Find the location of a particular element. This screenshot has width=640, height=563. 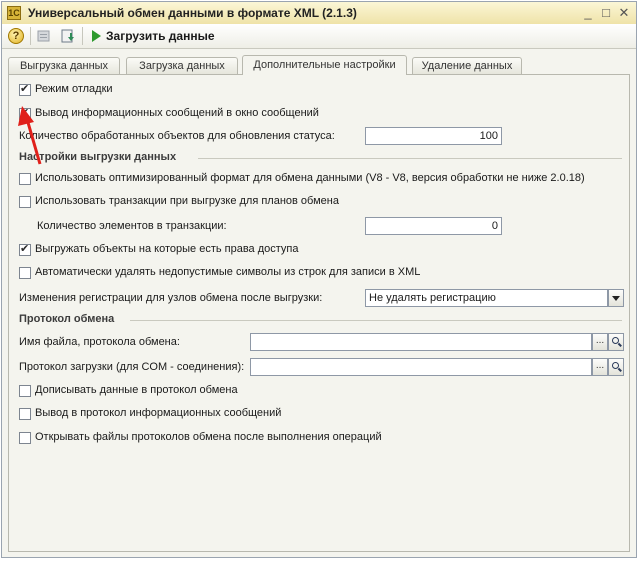

load-data-button: Загрузить данные is located at coordinates (153, 36).